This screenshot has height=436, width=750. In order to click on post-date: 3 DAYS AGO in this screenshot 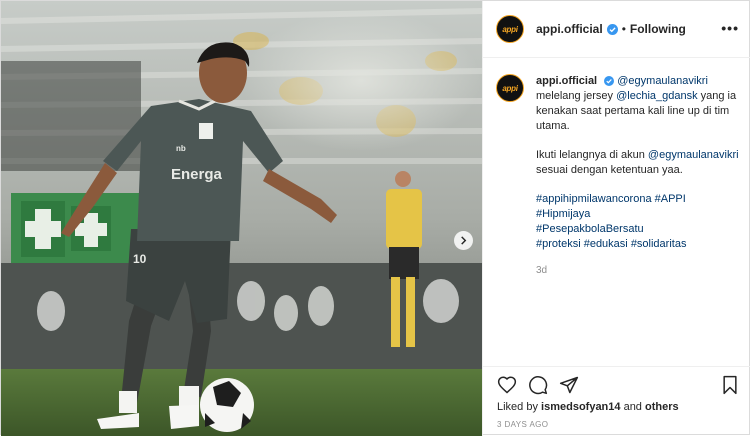, I will do `click(522, 424)`.